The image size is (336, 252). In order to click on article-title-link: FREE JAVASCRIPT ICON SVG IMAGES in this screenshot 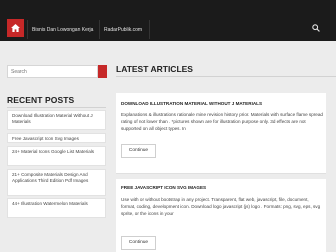, I will do `click(163, 187)`.